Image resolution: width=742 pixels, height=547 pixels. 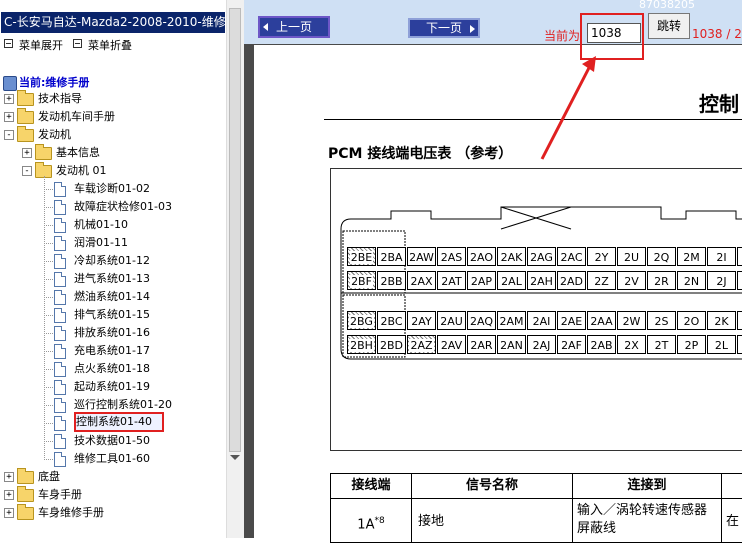 I want to click on tree-leaf-item: 技术数据01-50, so click(x=113, y=441).